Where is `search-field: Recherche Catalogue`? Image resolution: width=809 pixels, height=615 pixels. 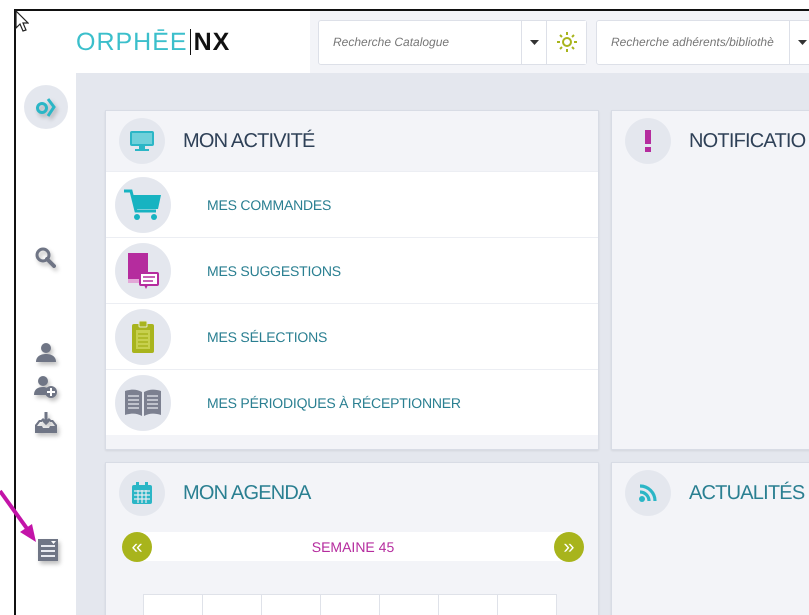 search-field: Recherche Catalogue is located at coordinates (420, 42).